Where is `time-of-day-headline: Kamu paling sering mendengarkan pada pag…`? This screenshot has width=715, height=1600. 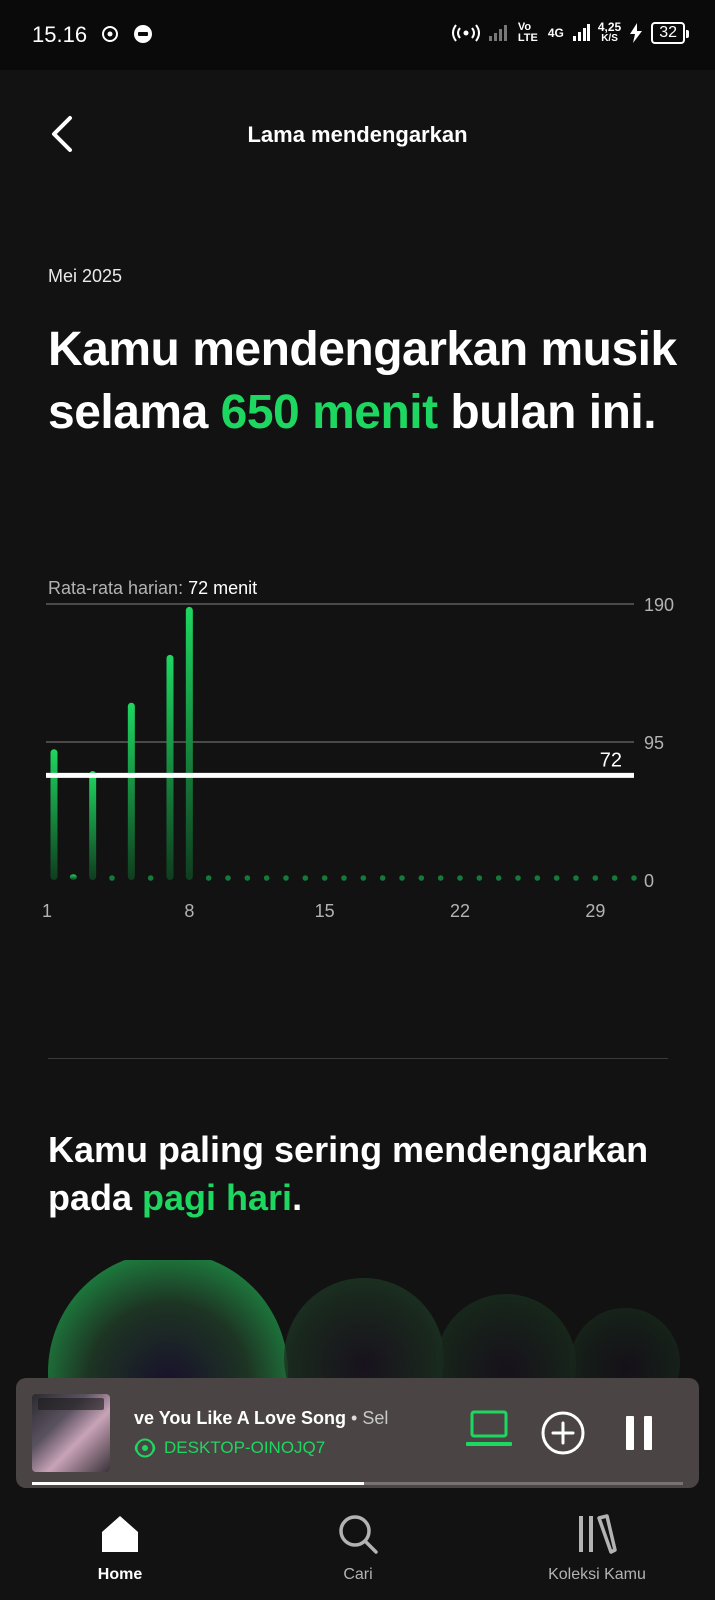
time-of-day-headline: Kamu paling sering mendengarkan pada pag… is located at coordinates (358, 1174).